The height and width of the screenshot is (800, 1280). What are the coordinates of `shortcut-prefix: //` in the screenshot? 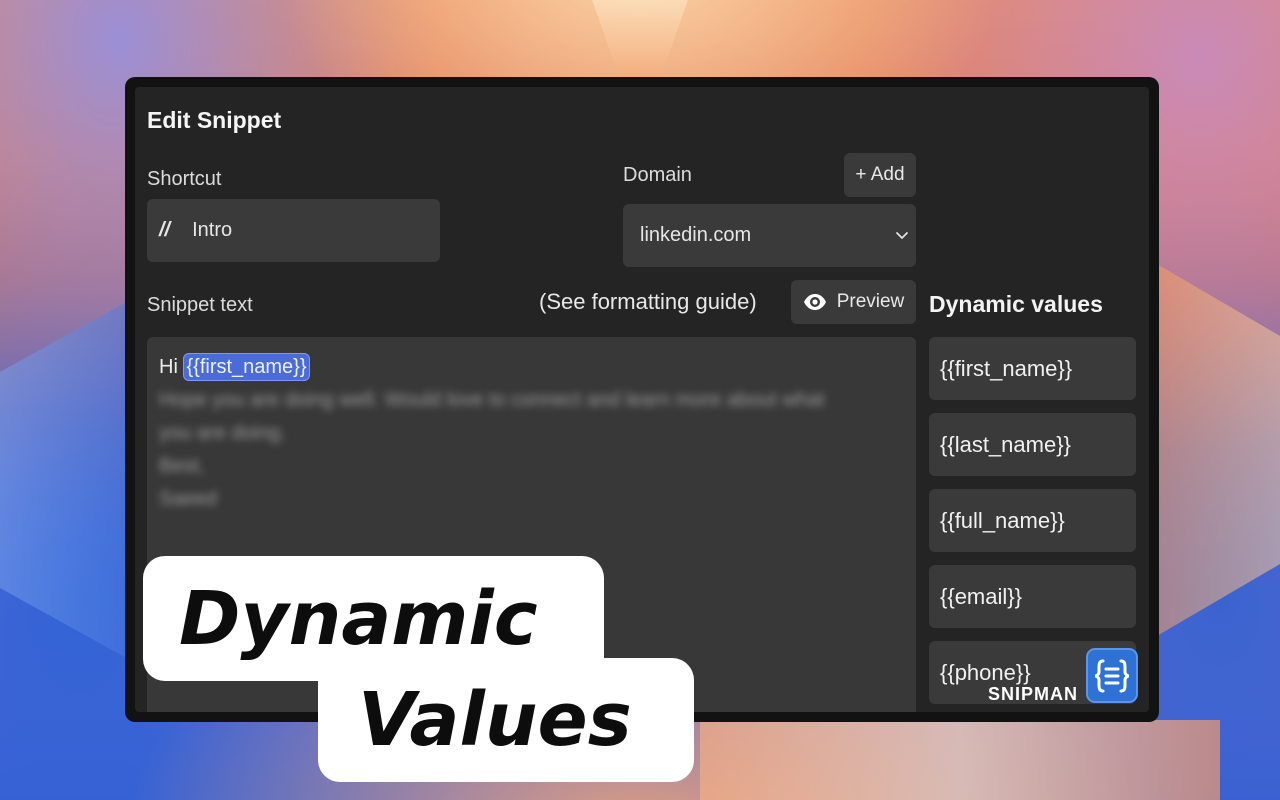 It's located at (165, 230).